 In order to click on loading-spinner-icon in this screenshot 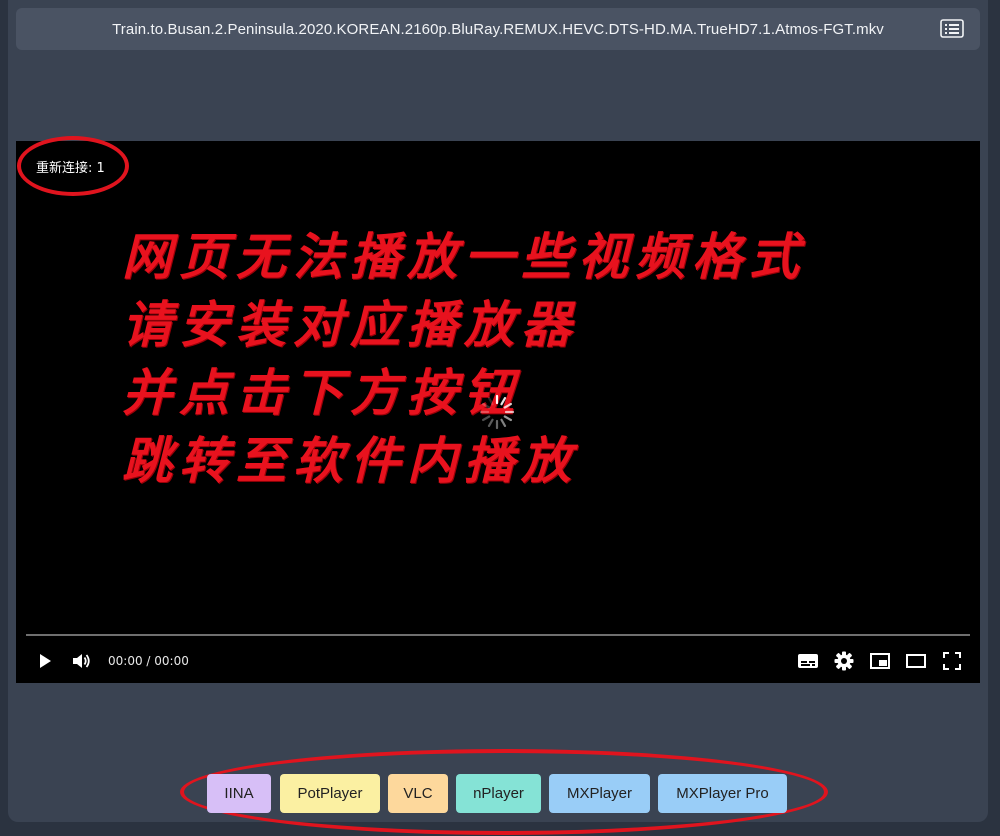, I will do `click(497, 412)`.